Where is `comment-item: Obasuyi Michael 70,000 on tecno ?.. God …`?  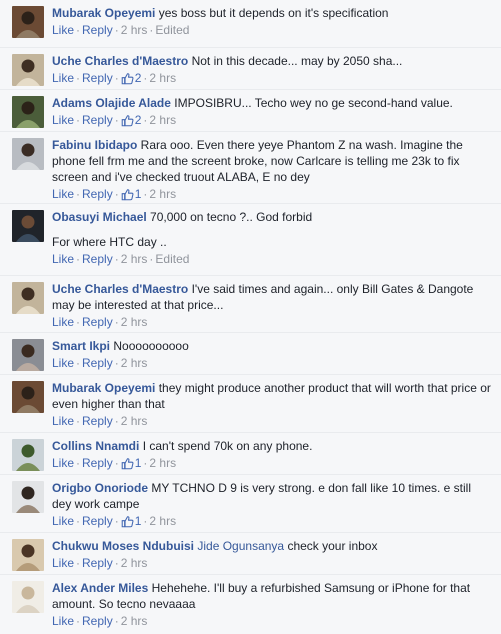 comment-item: Obasuyi Michael 70,000 on tecno ?.. God … is located at coordinates (250, 239).